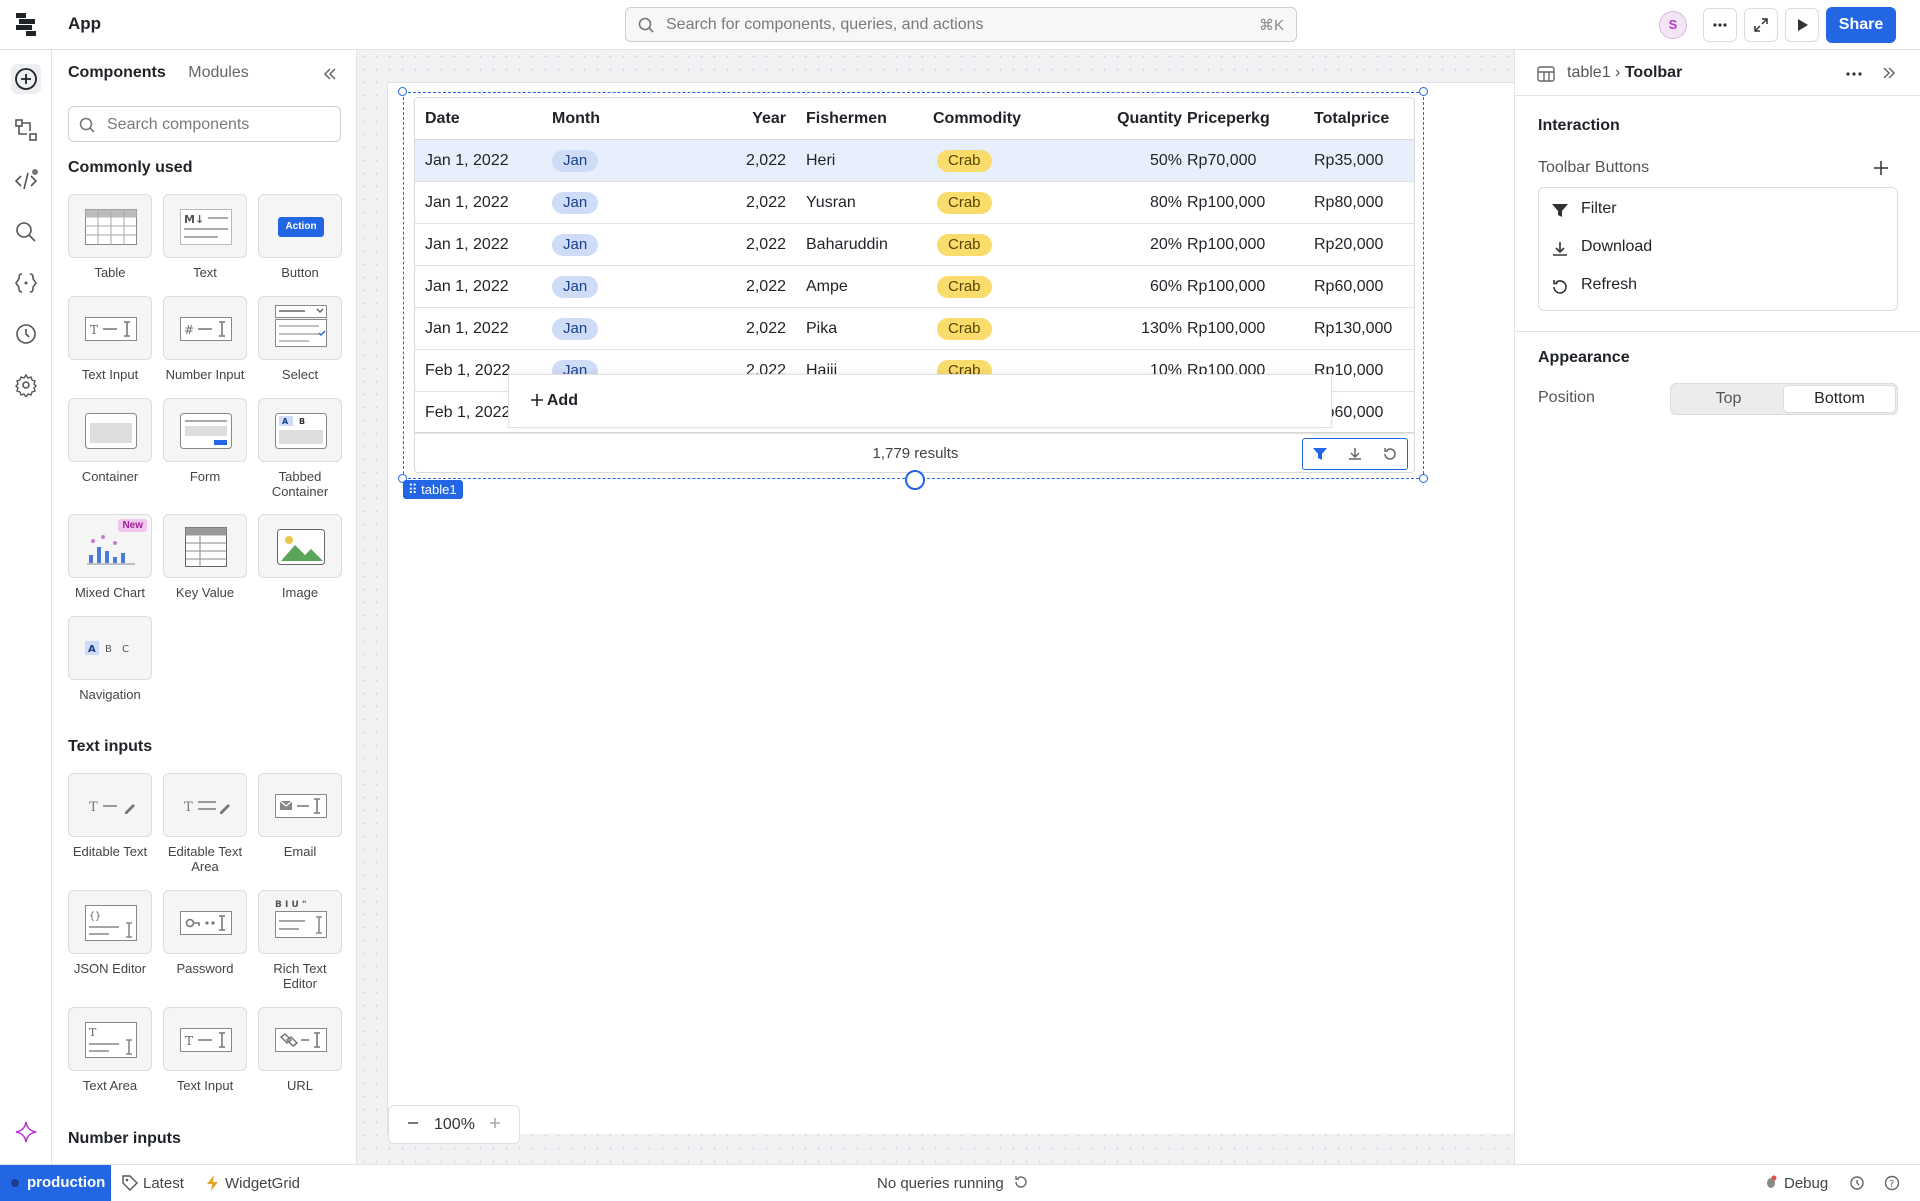 The width and height of the screenshot is (1920, 1201). What do you see at coordinates (554, 401) in the screenshot?
I see `add-row-button: Add` at bounding box center [554, 401].